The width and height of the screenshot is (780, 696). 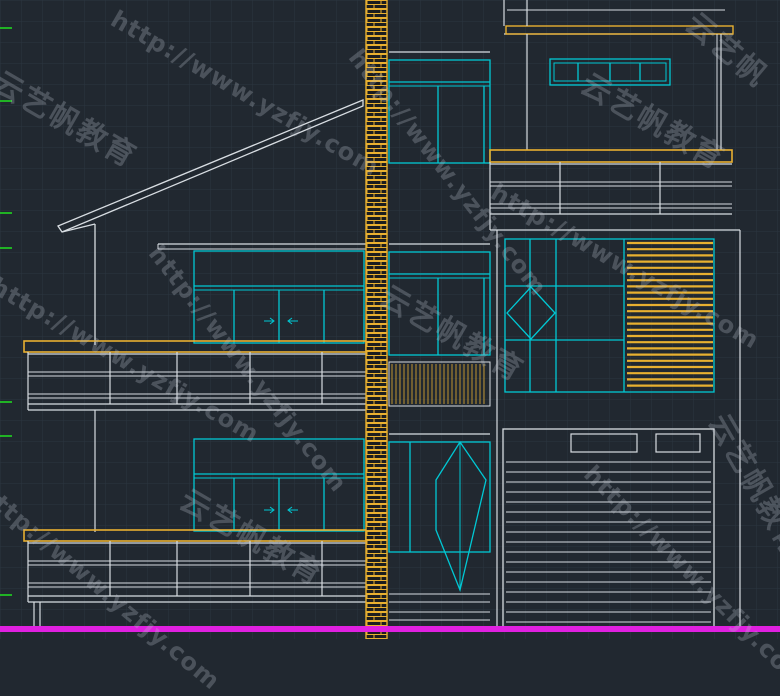 I want to click on brick-chimney, so click(x=376, y=320).